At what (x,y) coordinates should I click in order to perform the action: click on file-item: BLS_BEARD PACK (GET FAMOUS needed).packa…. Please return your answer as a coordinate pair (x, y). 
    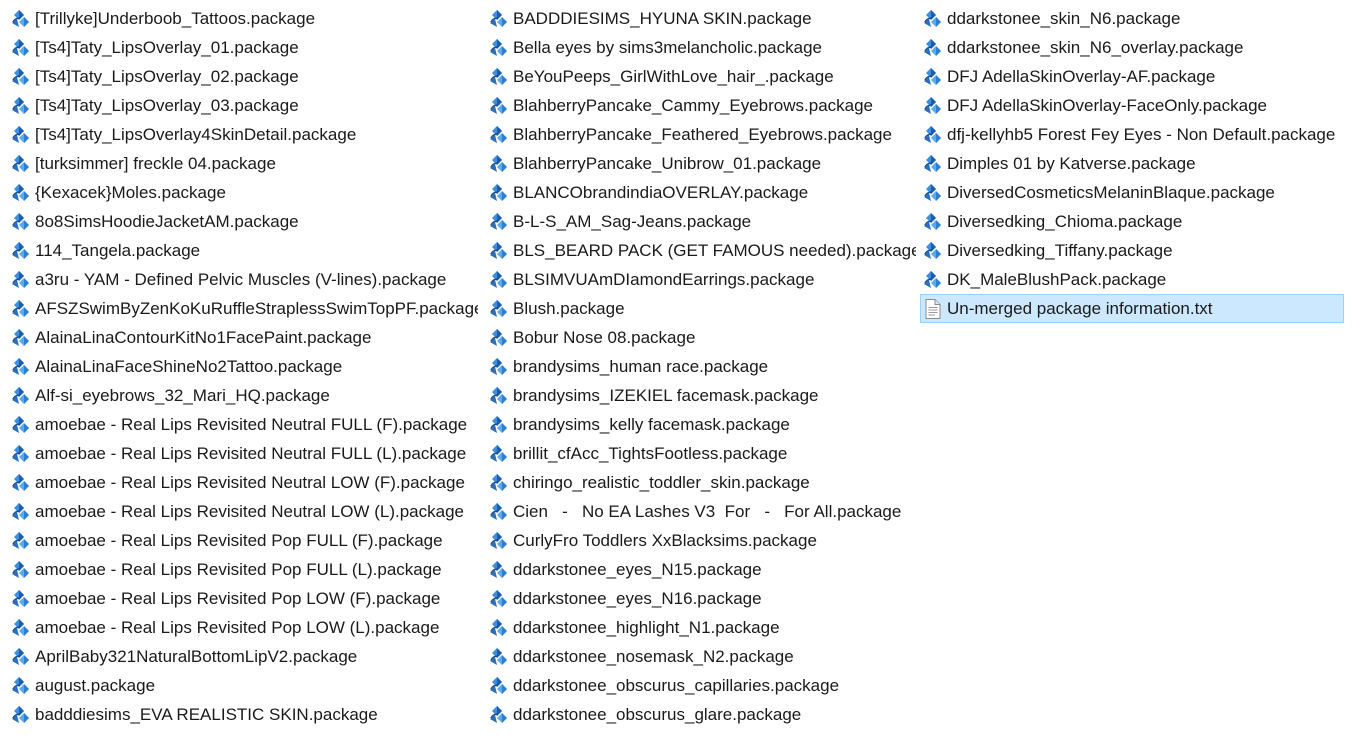
    Looking at the image, I should click on (701, 250).